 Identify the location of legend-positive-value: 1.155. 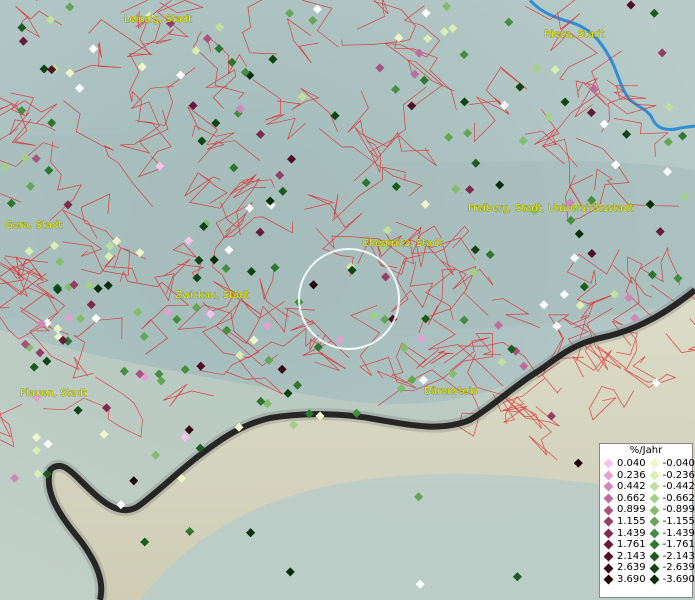
(631, 521).